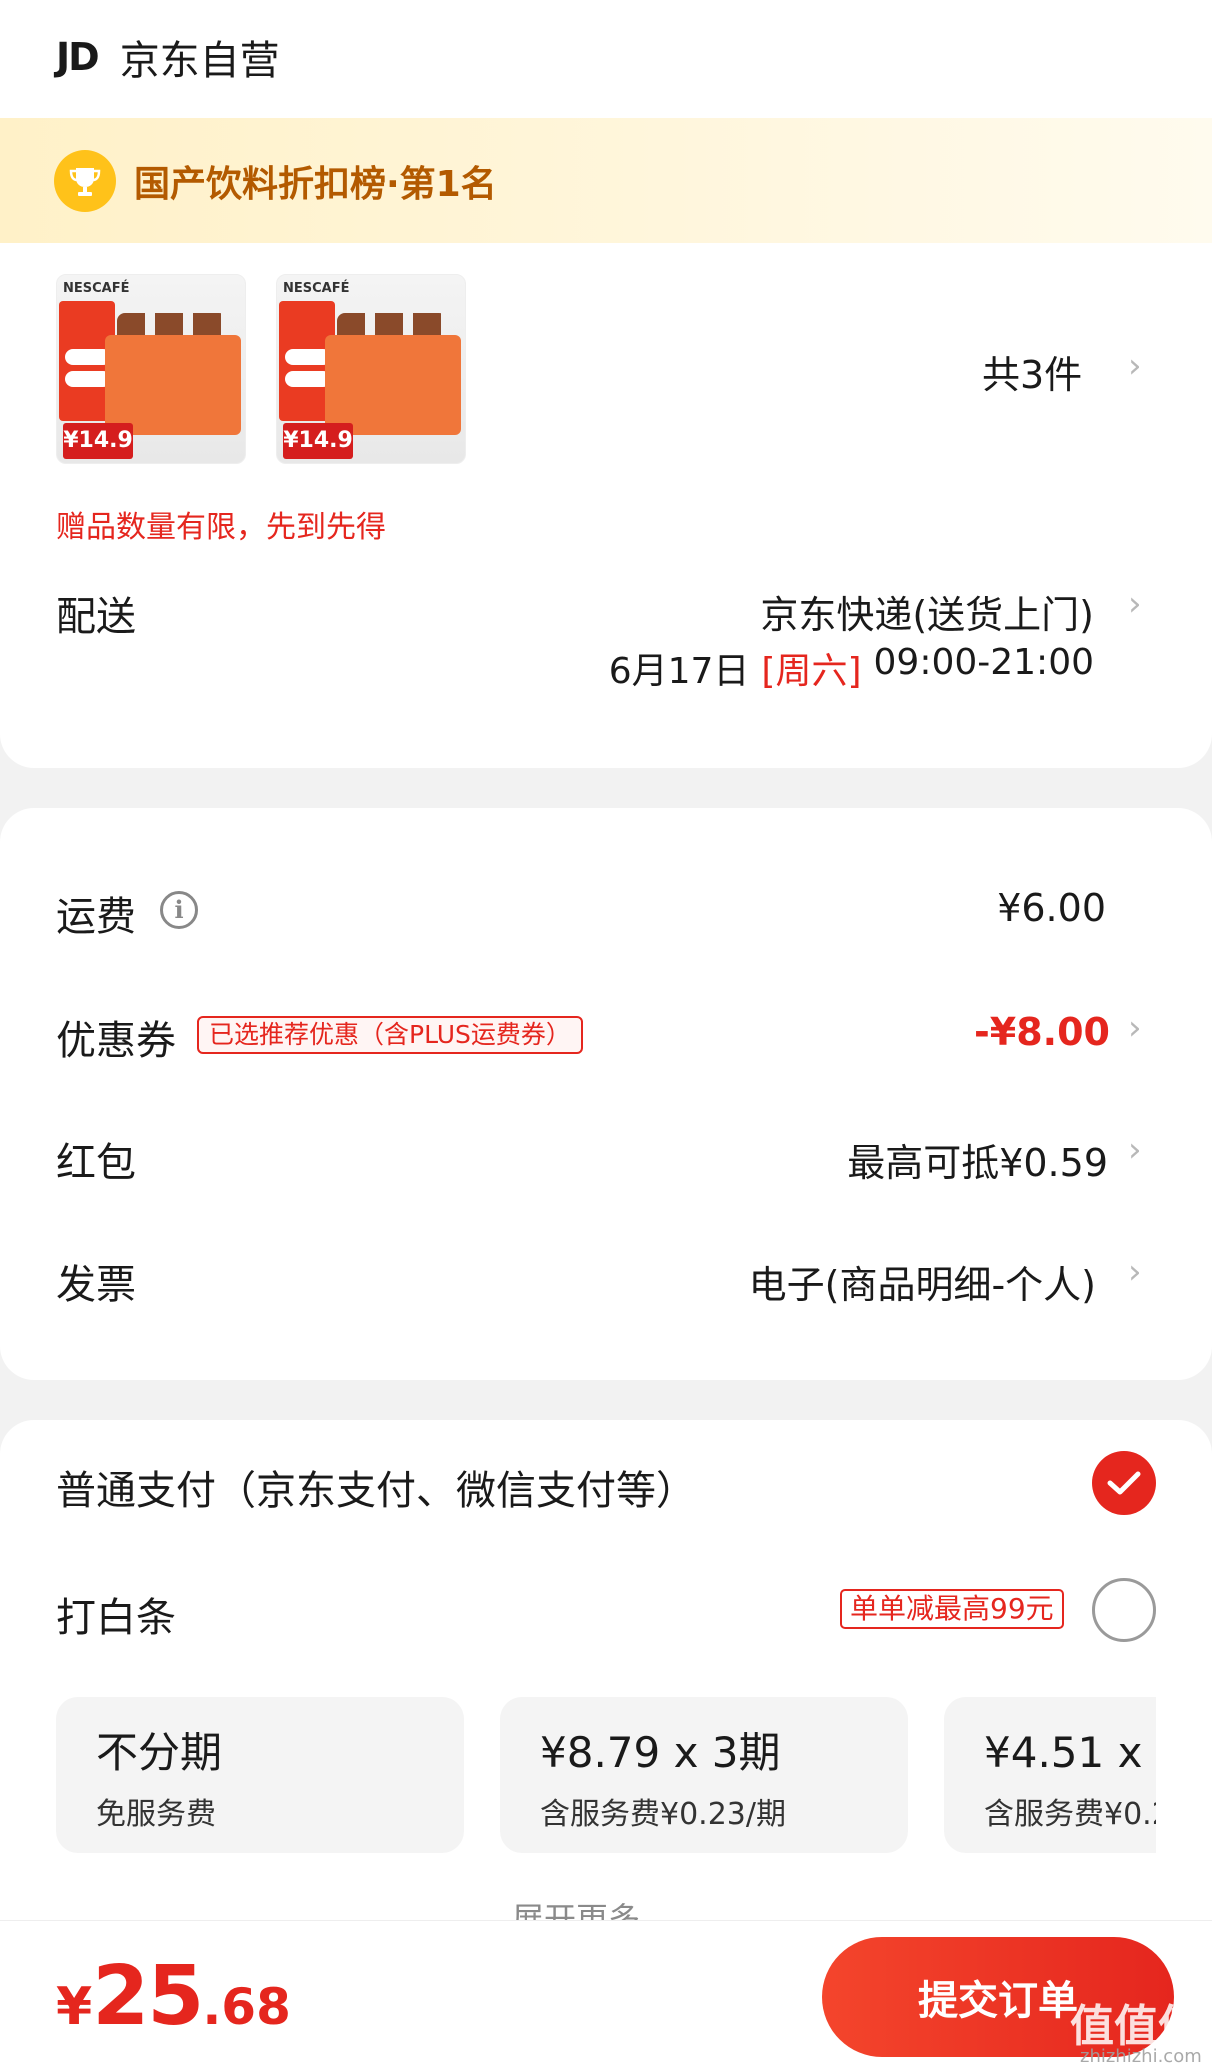 This screenshot has width=1212, height=2072. Describe the element at coordinates (1124, 1483) in the screenshot. I see `checkmark-icon` at that location.